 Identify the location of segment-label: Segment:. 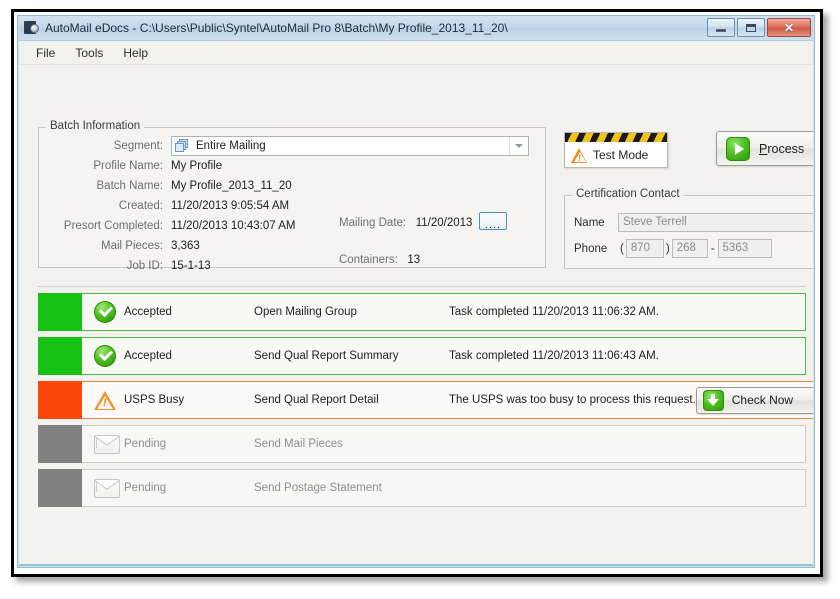
(138, 146).